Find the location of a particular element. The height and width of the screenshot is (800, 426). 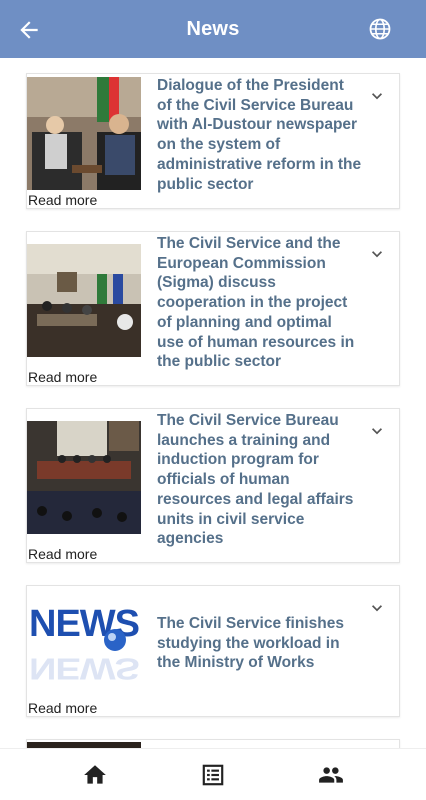

list-icon is located at coordinates (213, 775).